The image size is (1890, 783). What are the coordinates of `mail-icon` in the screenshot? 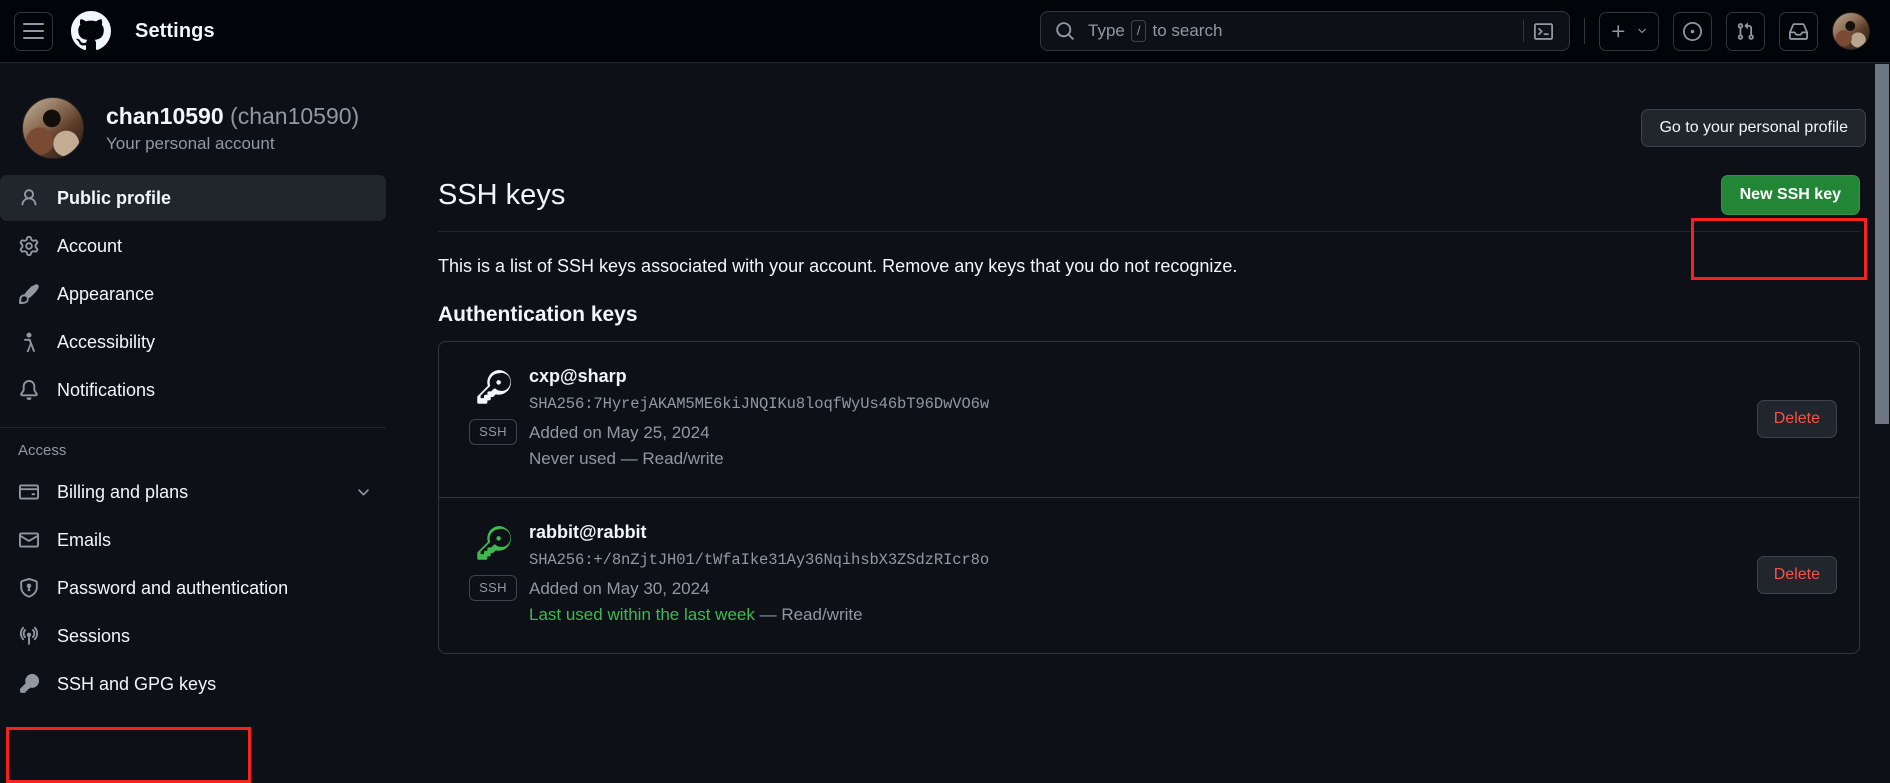 It's located at (29, 540).